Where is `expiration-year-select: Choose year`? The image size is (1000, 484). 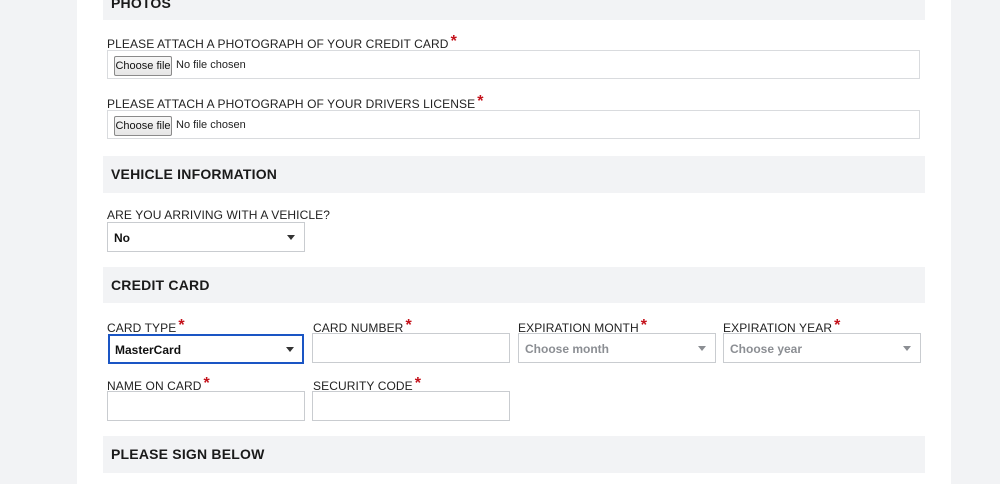 expiration-year-select: Choose year is located at coordinates (822, 348).